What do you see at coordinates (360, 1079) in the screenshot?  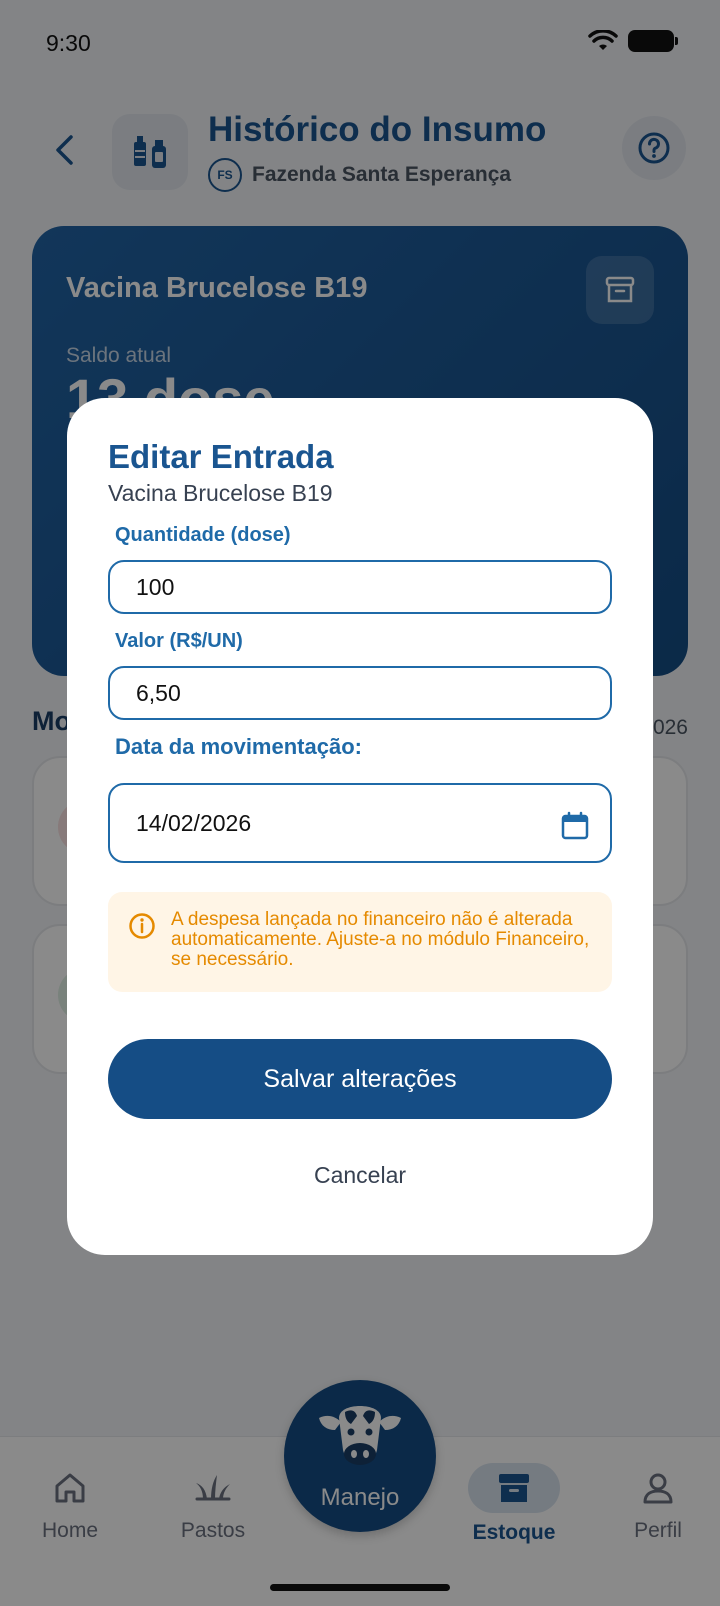 I see `save-button: Salvar alterações` at bounding box center [360, 1079].